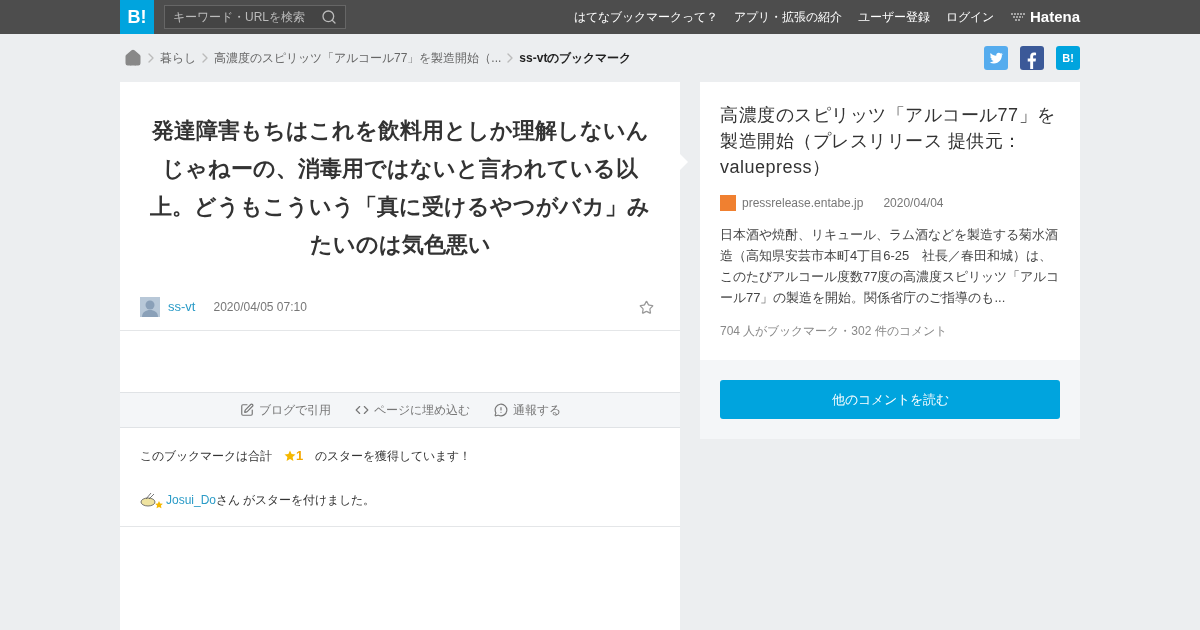 The image size is (1200, 630). I want to click on entry-title: 高濃度のスピリッツ「アルコール77」を製造開始（プレスリリース 提供元：valuepress）, so click(890, 141).